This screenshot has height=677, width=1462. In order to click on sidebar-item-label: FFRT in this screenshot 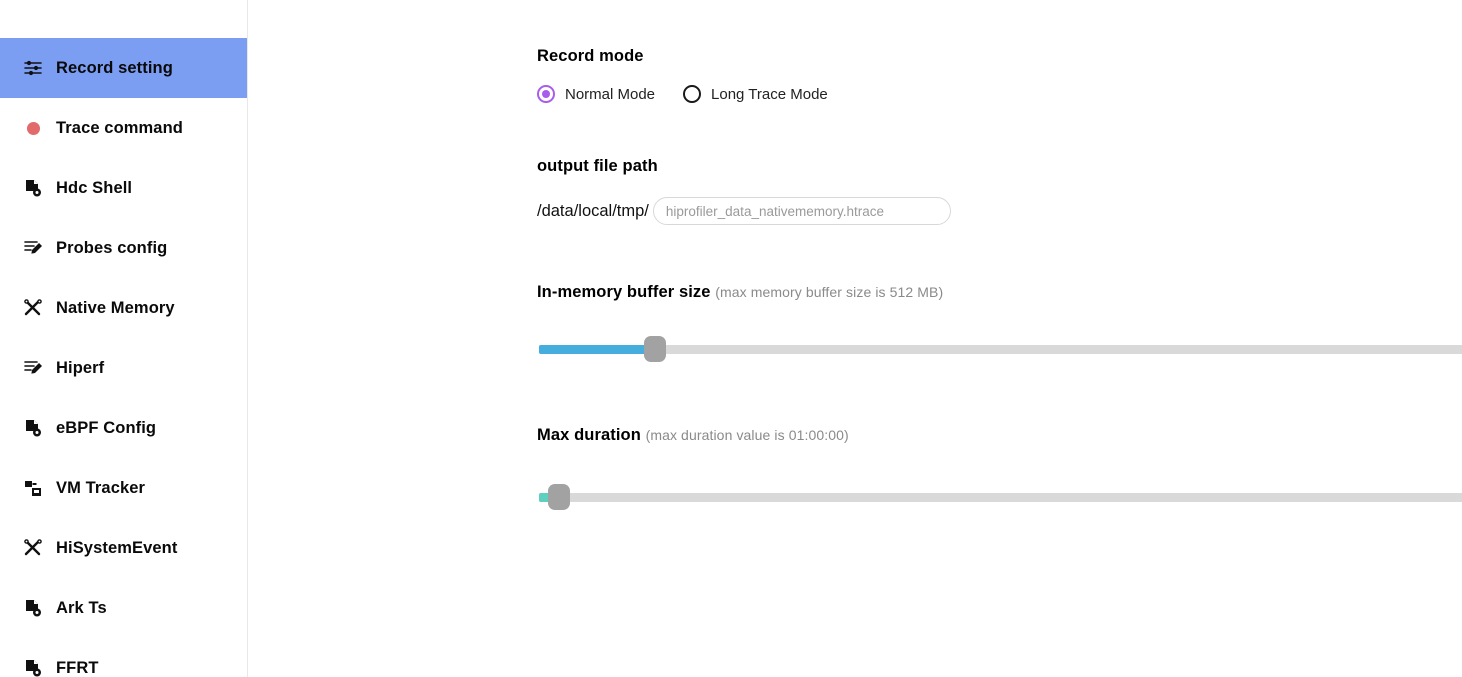, I will do `click(77, 667)`.